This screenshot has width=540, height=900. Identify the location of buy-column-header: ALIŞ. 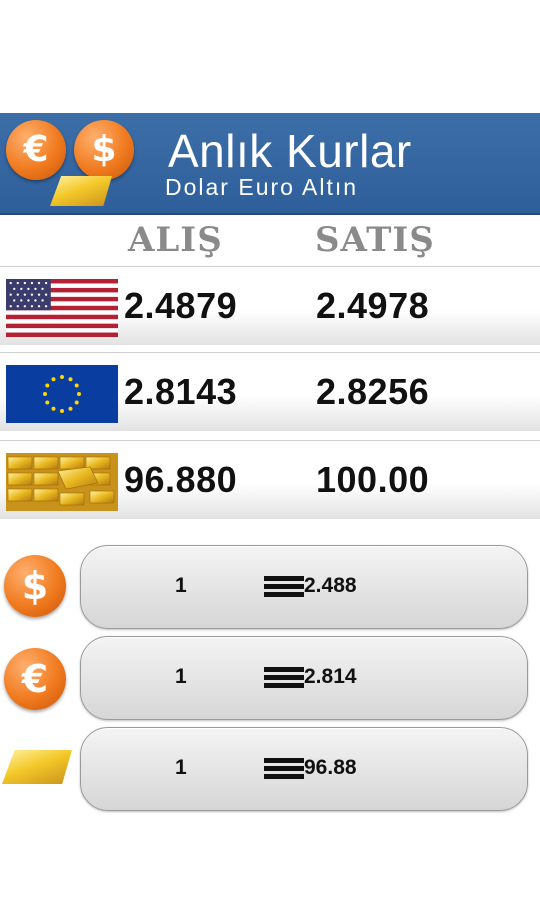
(175, 240).